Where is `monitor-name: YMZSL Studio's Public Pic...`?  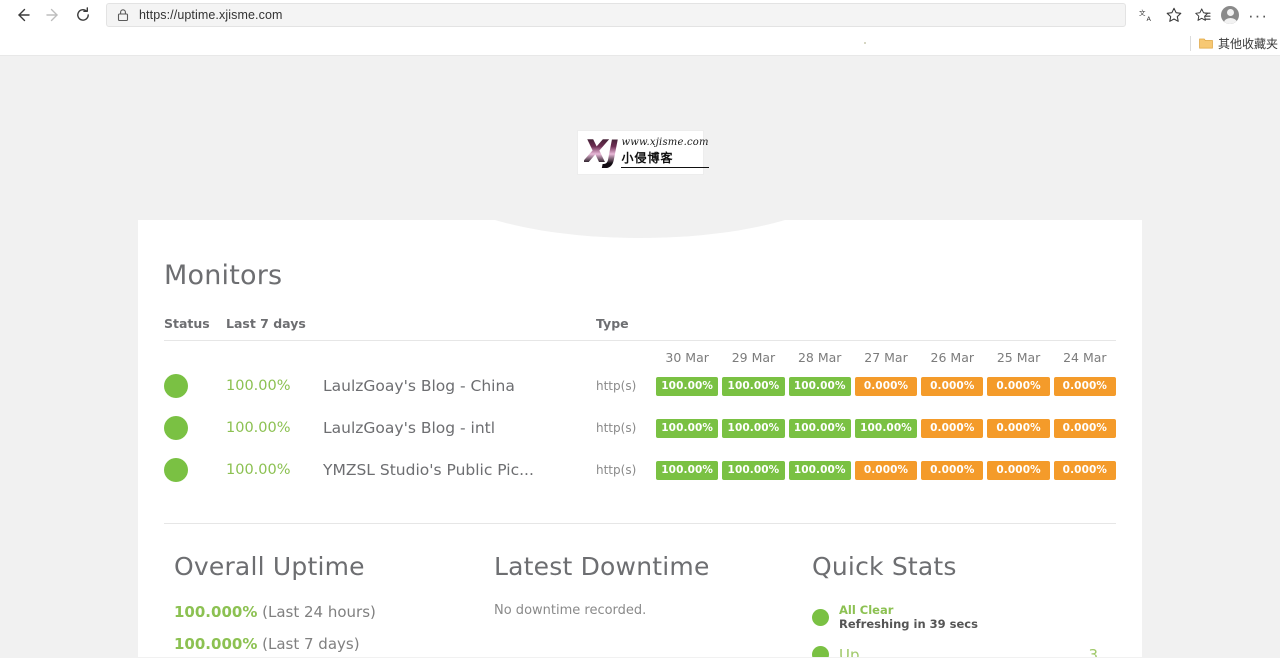 monitor-name: YMZSL Studio's Public Pic... is located at coordinates (459, 470).